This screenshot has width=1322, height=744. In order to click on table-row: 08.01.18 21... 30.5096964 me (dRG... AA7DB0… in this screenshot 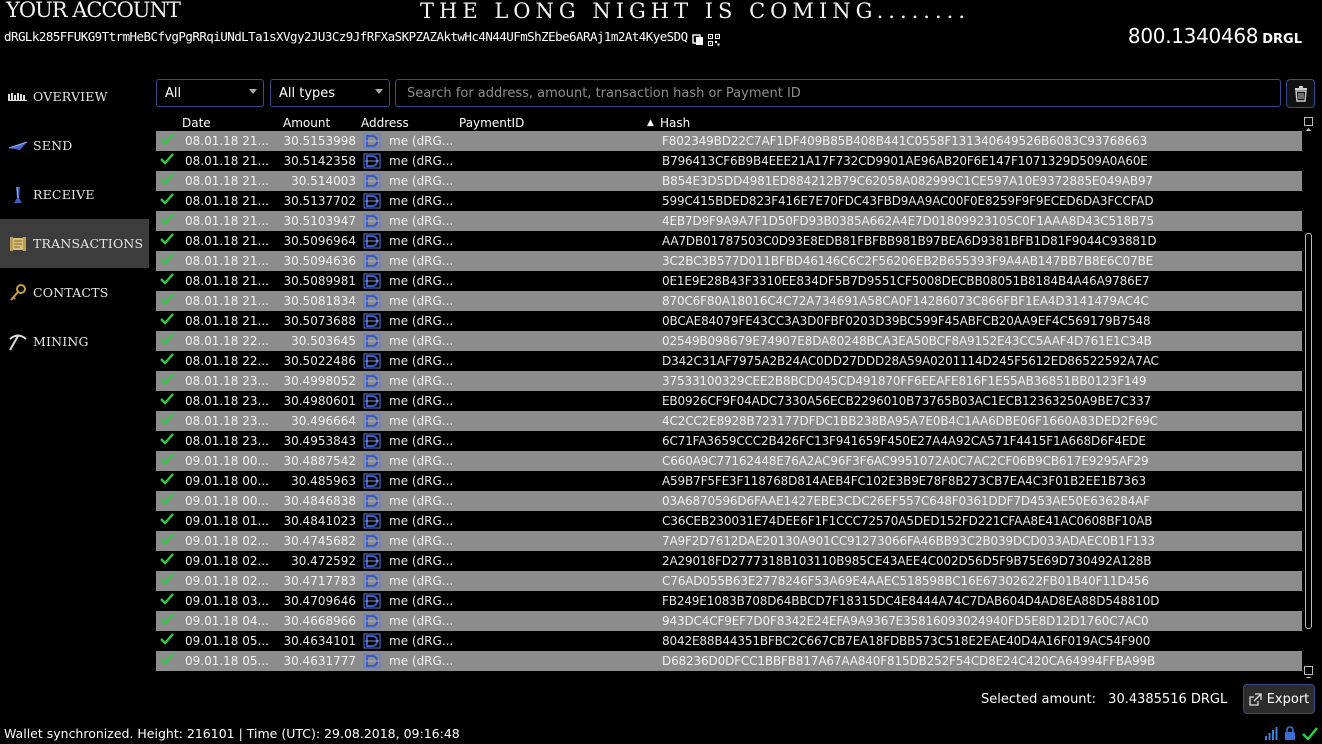, I will do `click(729, 241)`.